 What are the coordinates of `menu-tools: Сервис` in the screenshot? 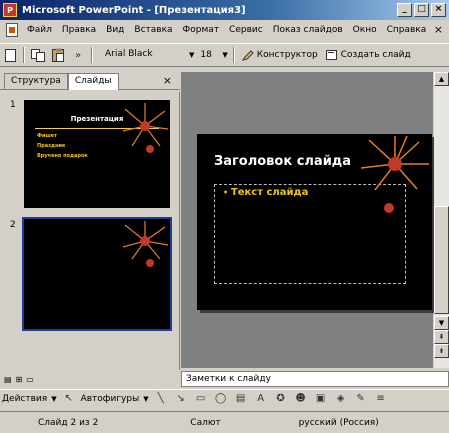 It's located at (246, 30).